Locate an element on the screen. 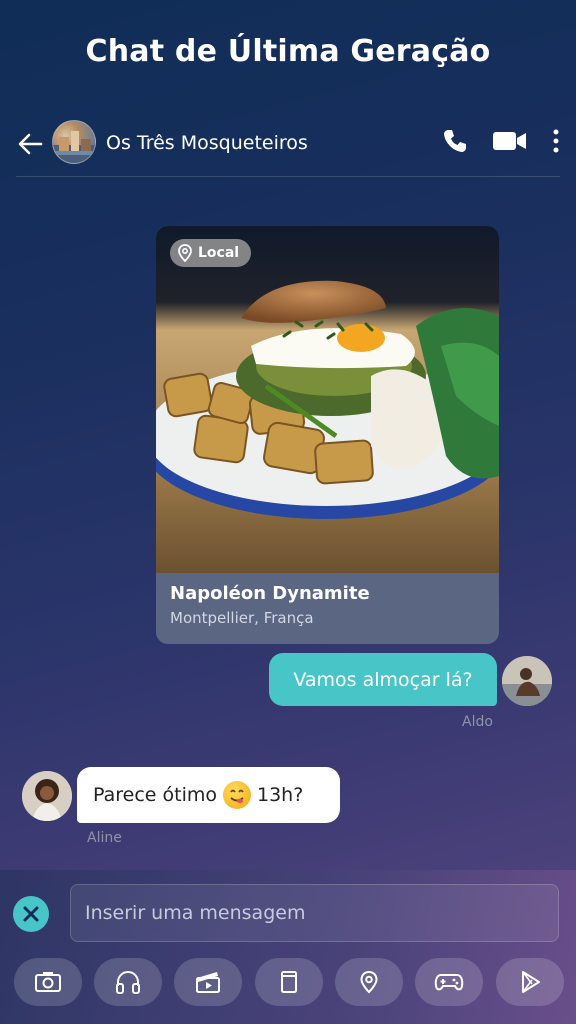 The image size is (576, 1024). place-location: Montpellier, França is located at coordinates (242, 618).